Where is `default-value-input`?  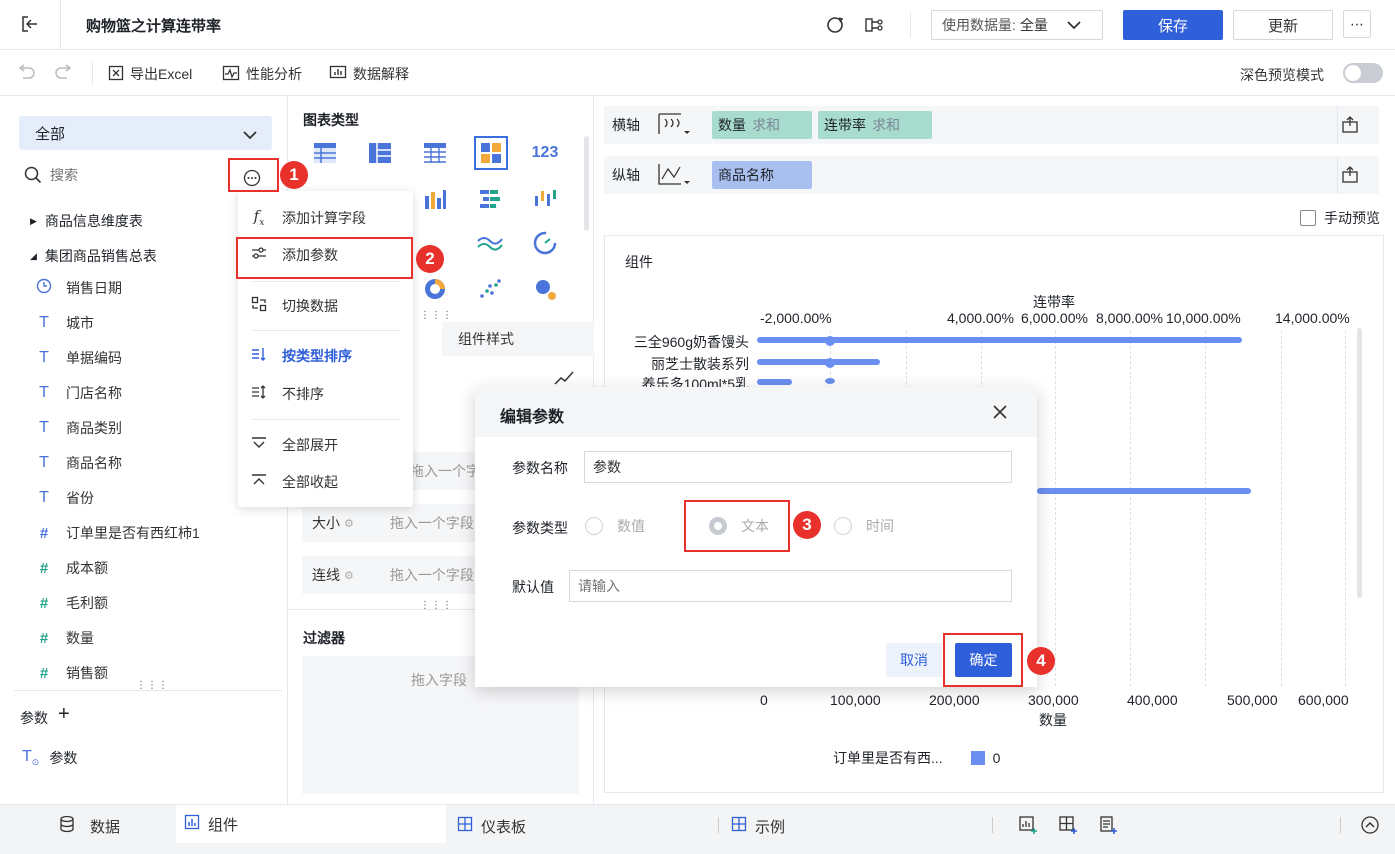
default-value-input is located at coordinates (790, 586).